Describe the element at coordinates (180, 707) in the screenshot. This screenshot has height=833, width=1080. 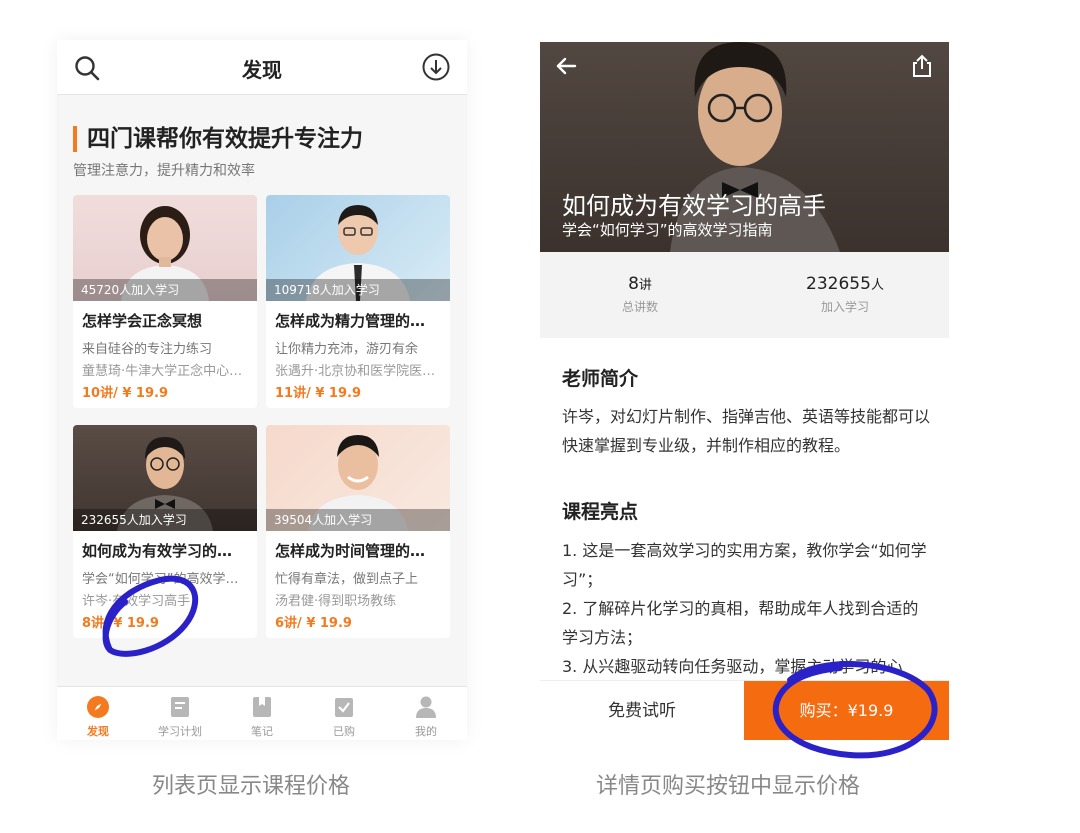
I see `document-icon` at that location.